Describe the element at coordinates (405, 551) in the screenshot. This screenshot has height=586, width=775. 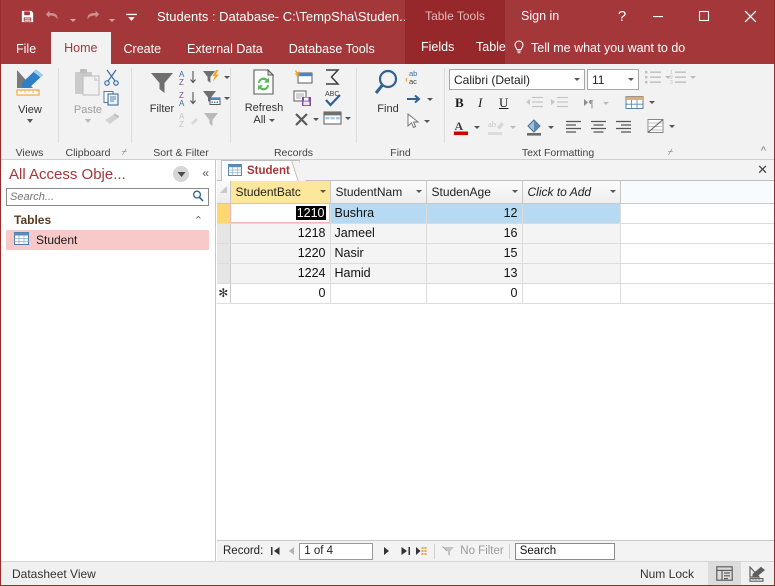
I see `last-record-icon` at that location.